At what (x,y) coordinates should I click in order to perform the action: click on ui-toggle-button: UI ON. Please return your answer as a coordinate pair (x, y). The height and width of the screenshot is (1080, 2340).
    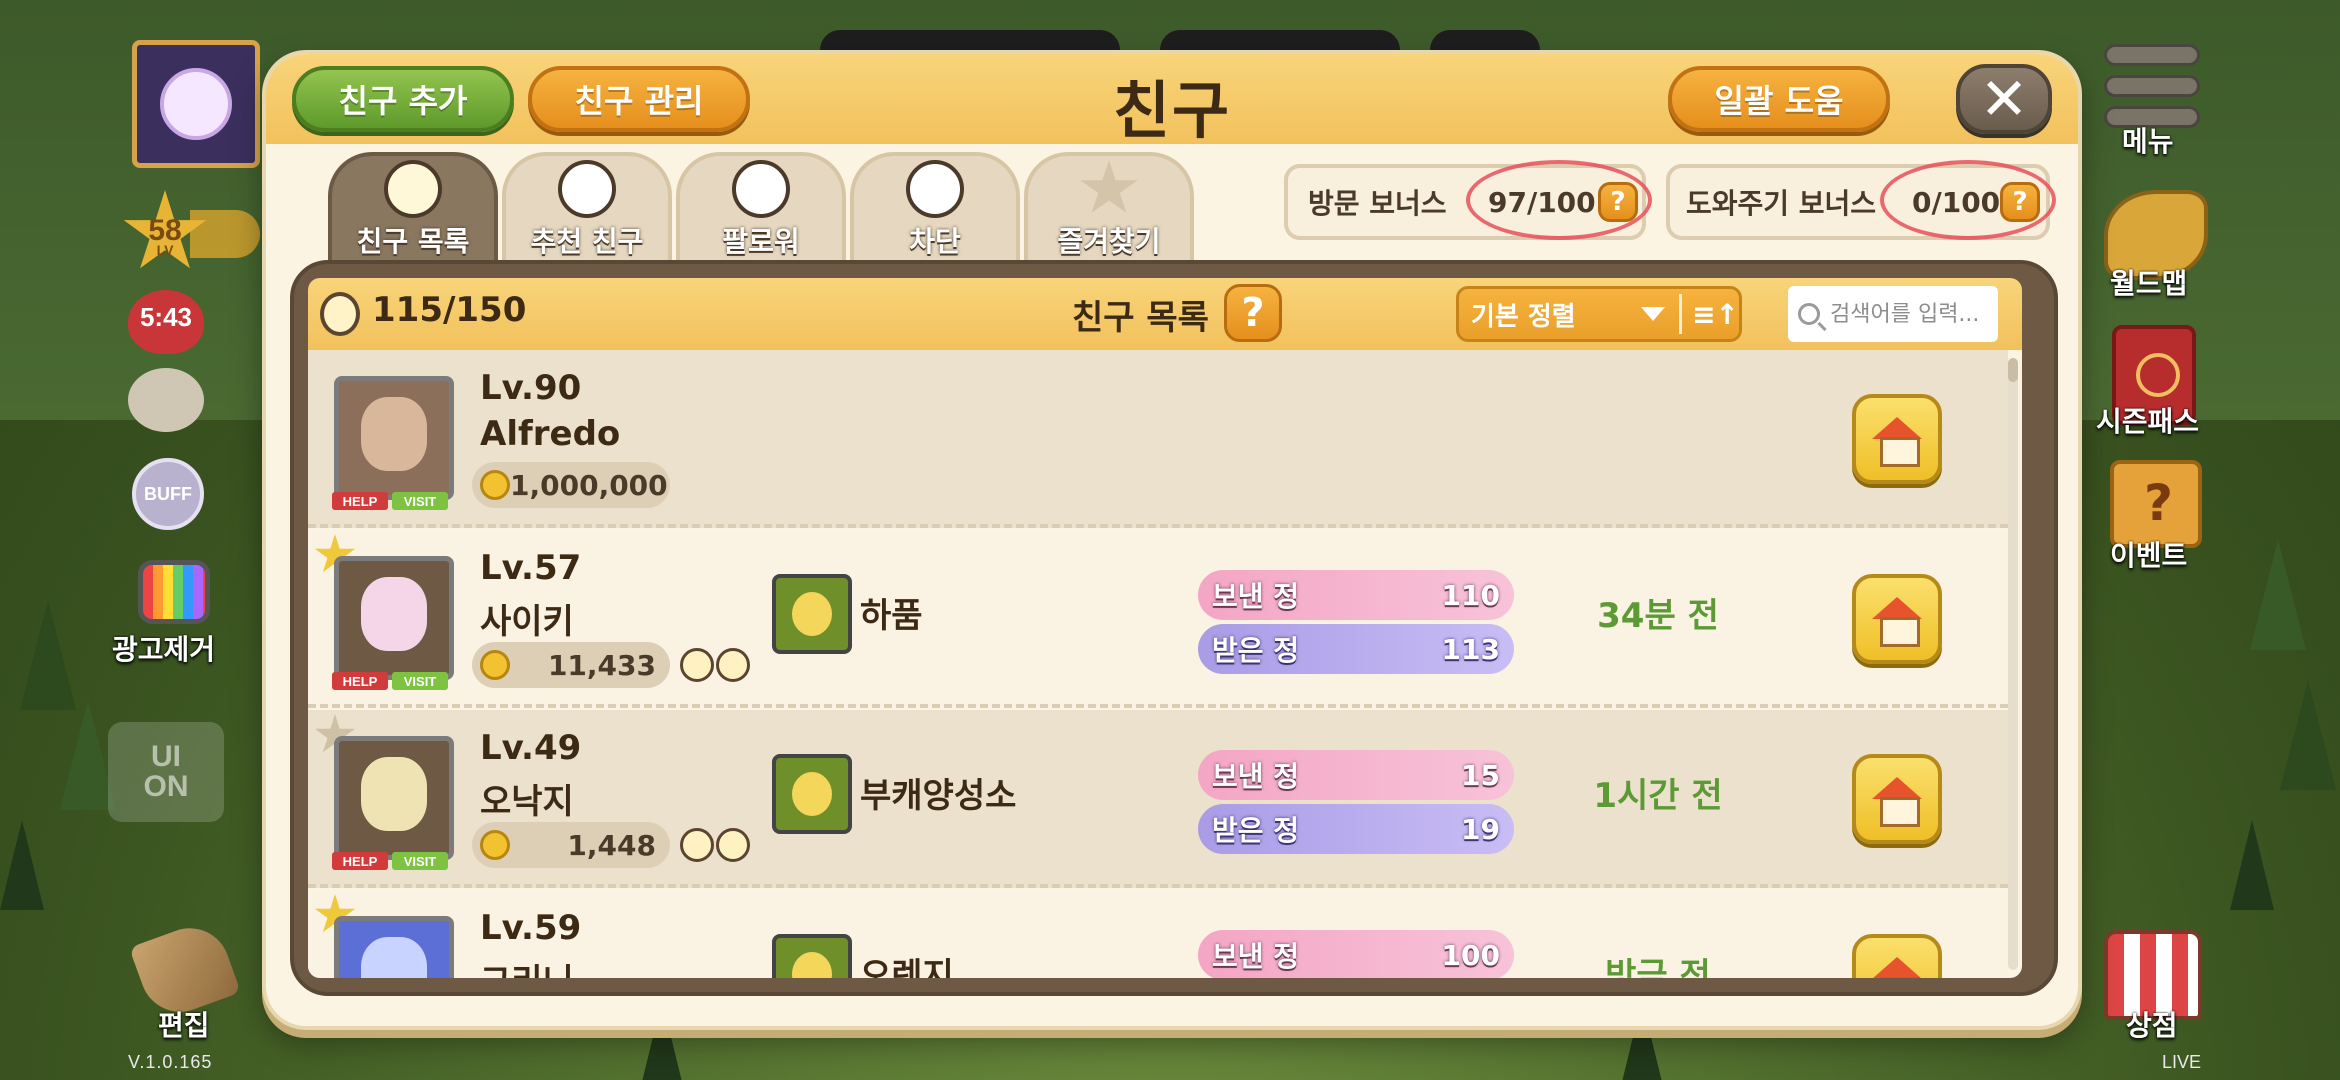
    Looking at the image, I should click on (166, 772).